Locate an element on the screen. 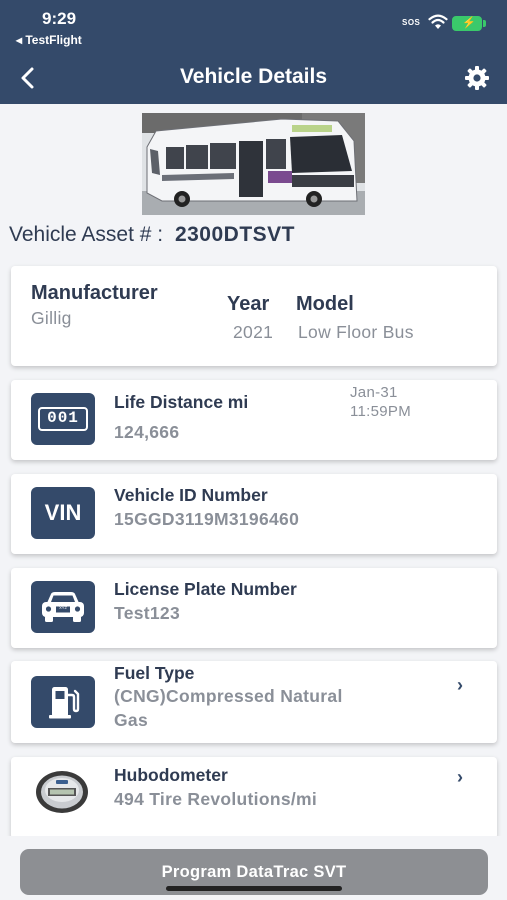  car-icon: XYZ is located at coordinates (63, 607).